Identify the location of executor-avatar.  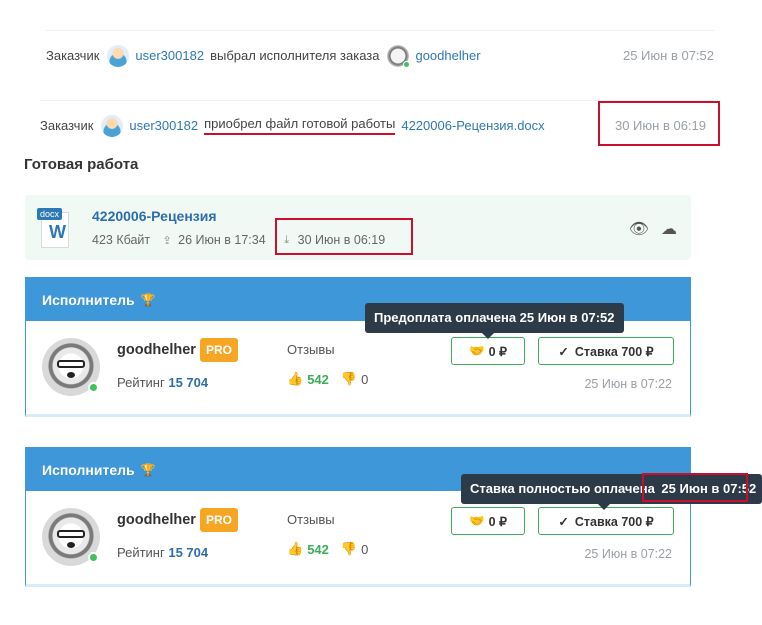
(399, 56).